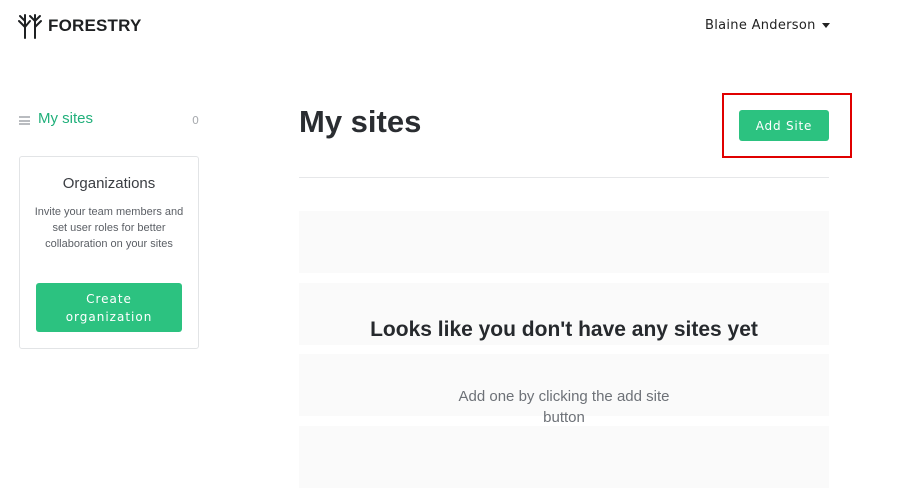 The width and height of the screenshot is (901, 488). Describe the element at coordinates (360, 121) in the screenshot. I see `page-title: My sites` at that location.